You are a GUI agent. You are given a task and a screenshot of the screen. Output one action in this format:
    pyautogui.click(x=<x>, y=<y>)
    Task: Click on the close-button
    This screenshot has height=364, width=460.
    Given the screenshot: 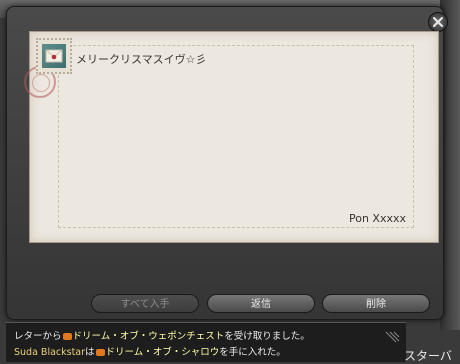 What is the action you would take?
    pyautogui.click(x=438, y=22)
    